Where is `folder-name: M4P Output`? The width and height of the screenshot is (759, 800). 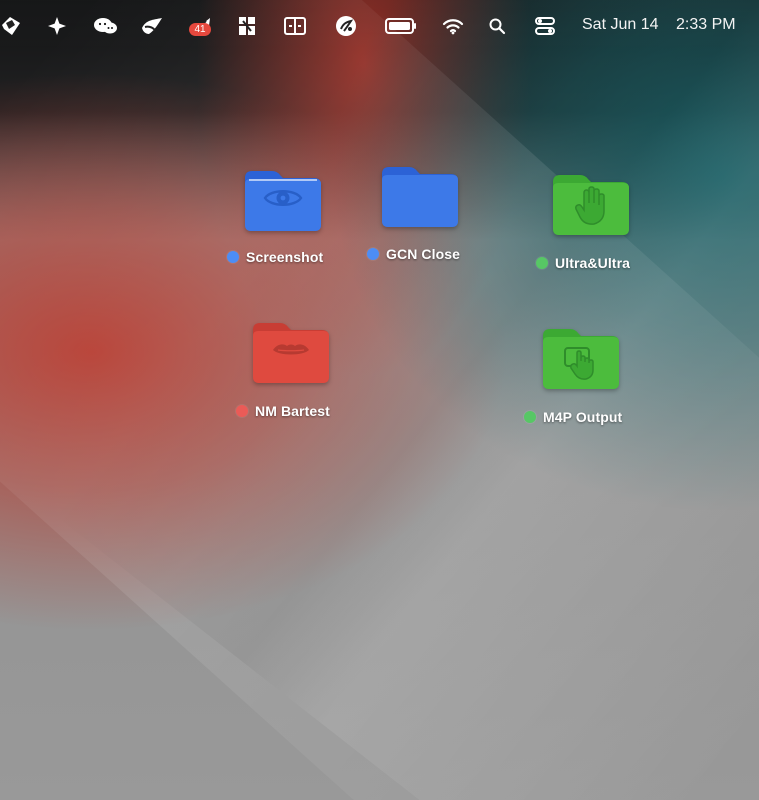 folder-name: M4P Output is located at coordinates (583, 417).